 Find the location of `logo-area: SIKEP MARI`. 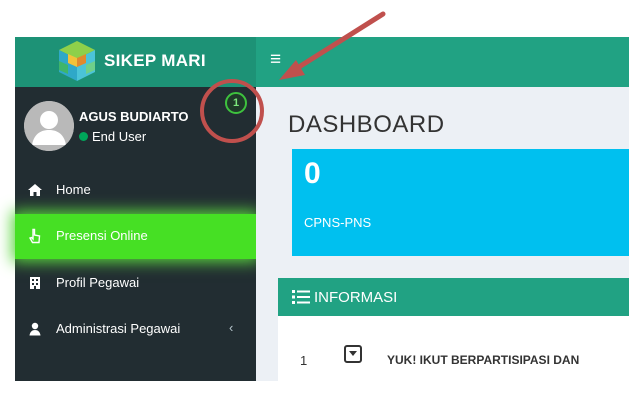

logo-area: SIKEP MARI is located at coordinates (135, 62).